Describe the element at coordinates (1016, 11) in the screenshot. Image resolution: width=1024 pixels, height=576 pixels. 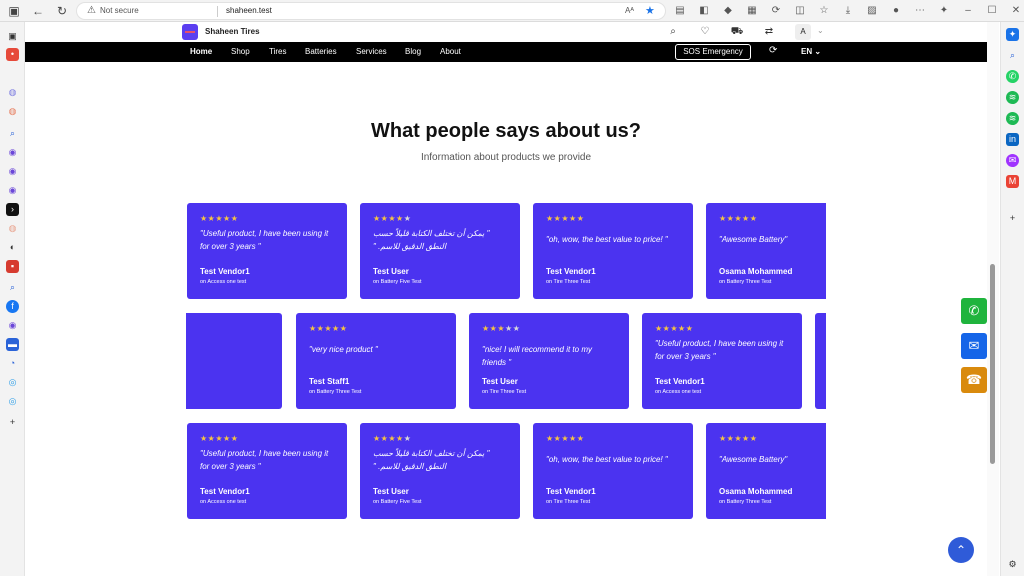
I see `close-icon: ✕` at that location.